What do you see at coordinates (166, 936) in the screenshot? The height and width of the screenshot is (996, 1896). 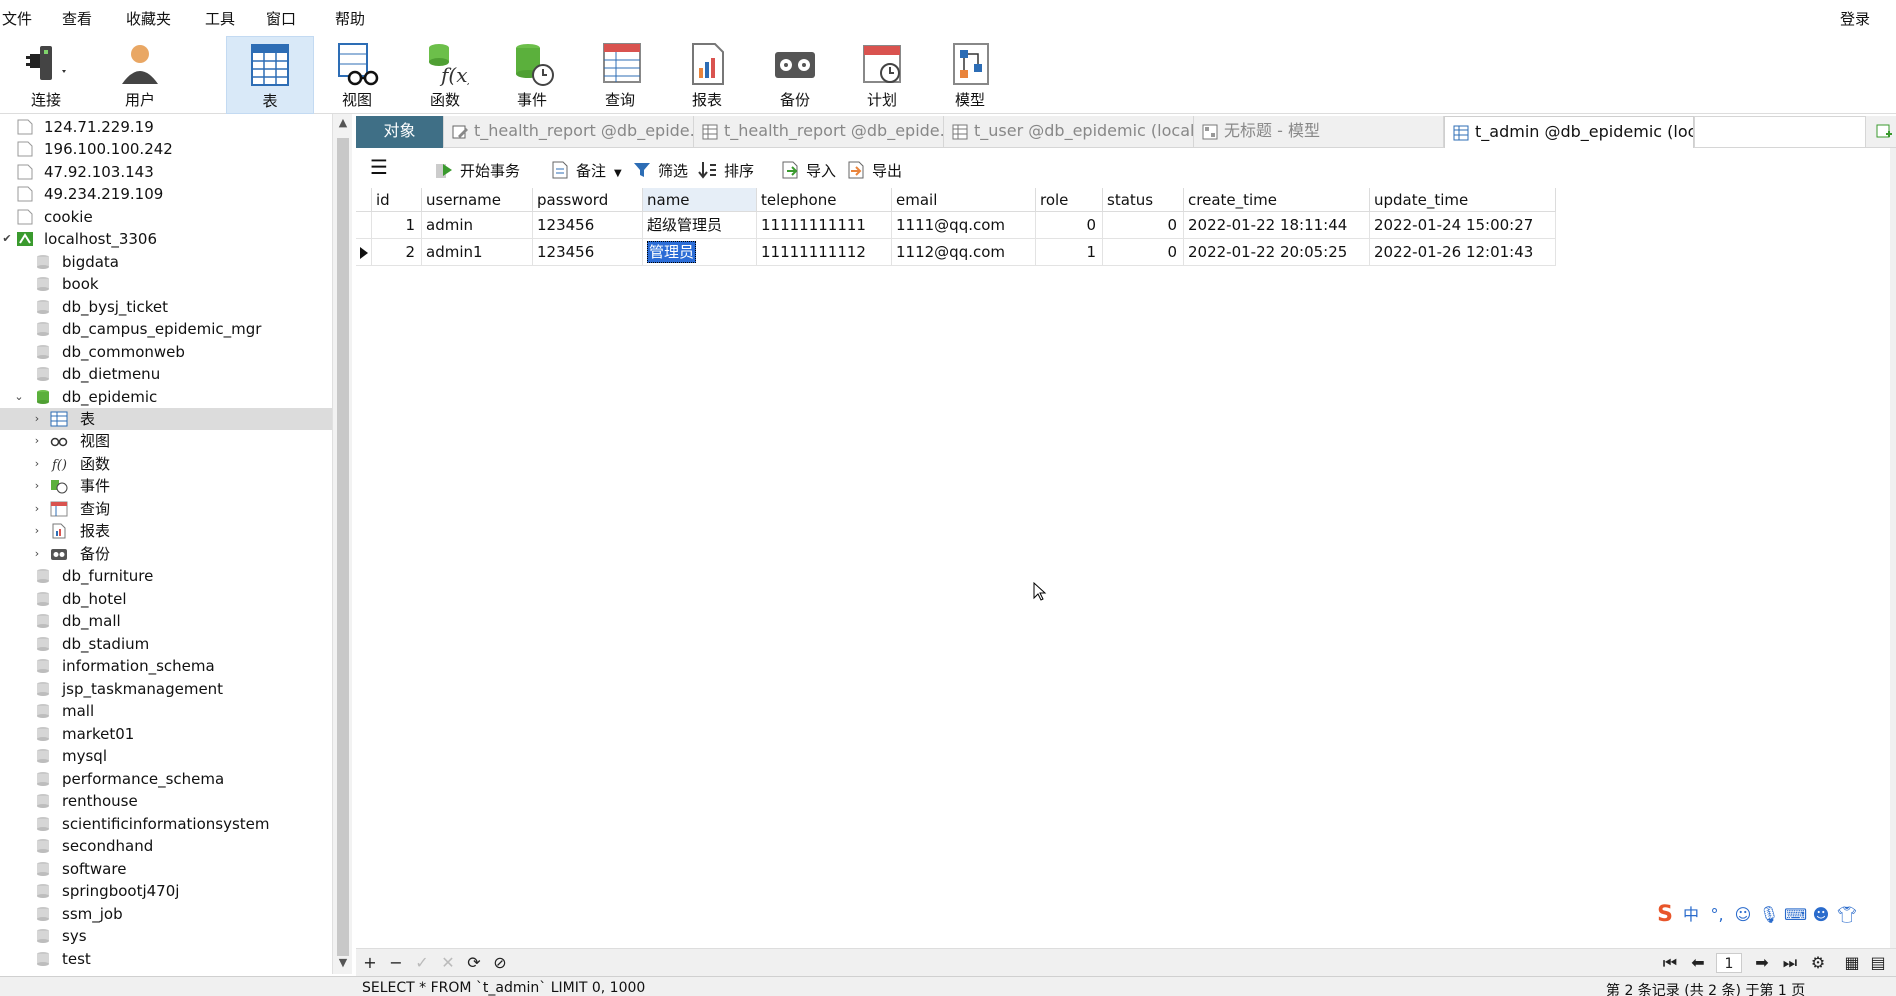 I see `tree-item-database: sys` at bounding box center [166, 936].